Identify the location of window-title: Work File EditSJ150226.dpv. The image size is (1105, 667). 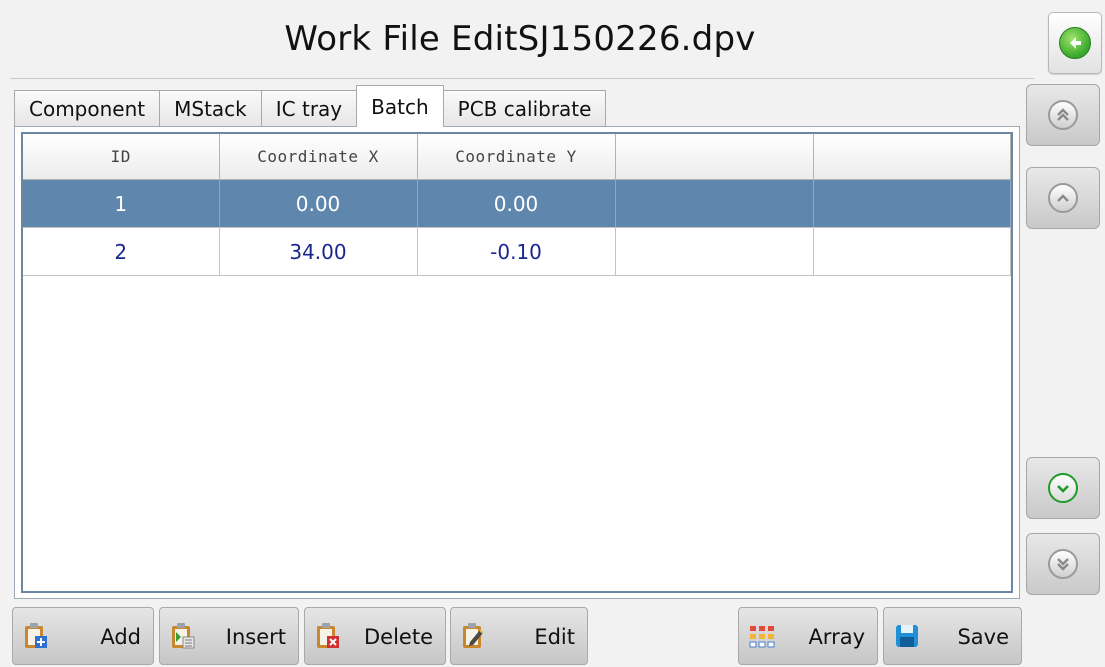
(520, 39).